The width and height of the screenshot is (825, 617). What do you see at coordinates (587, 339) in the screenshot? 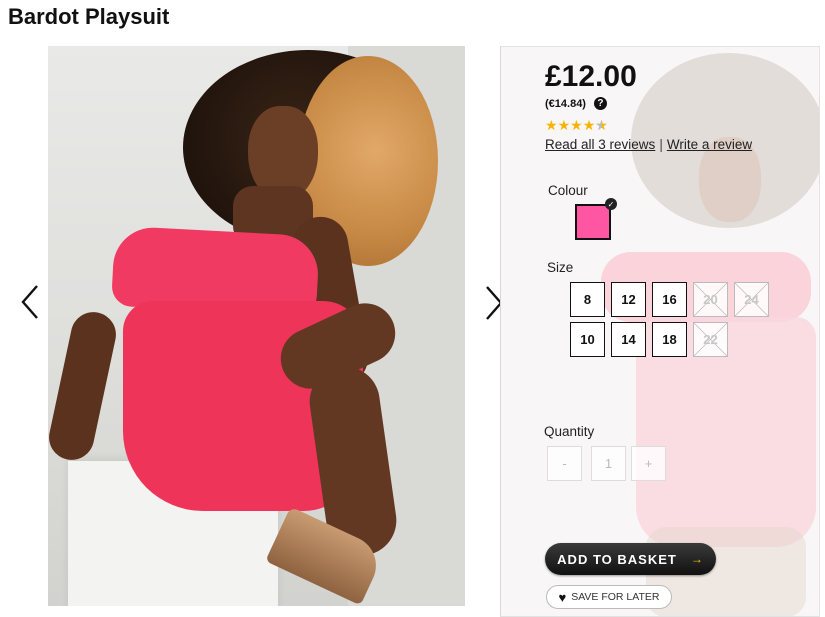
I see `size-option: 10` at bounding box center [587, 339].